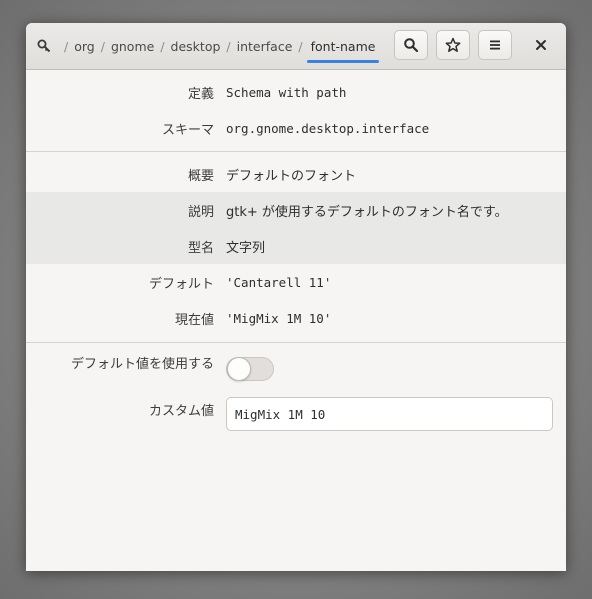 The height and width of the screenshot is (599, 592). Describe the element at coordinates (265, 46) in the screenshot. I see `breadcrumb-item-interface: interface` at that location.